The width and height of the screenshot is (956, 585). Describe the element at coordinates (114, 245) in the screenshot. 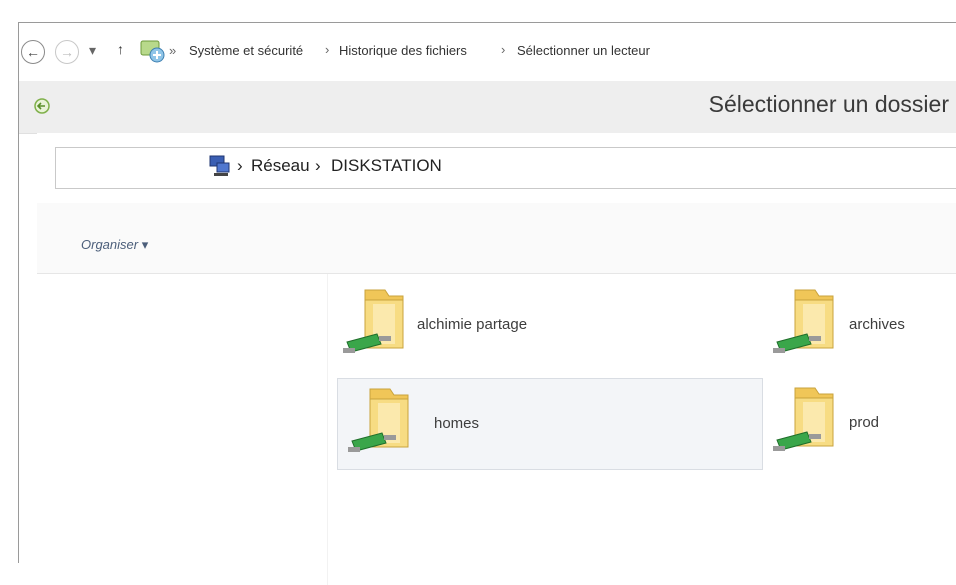

I see `organize-button: Organiser ▾` at that location.